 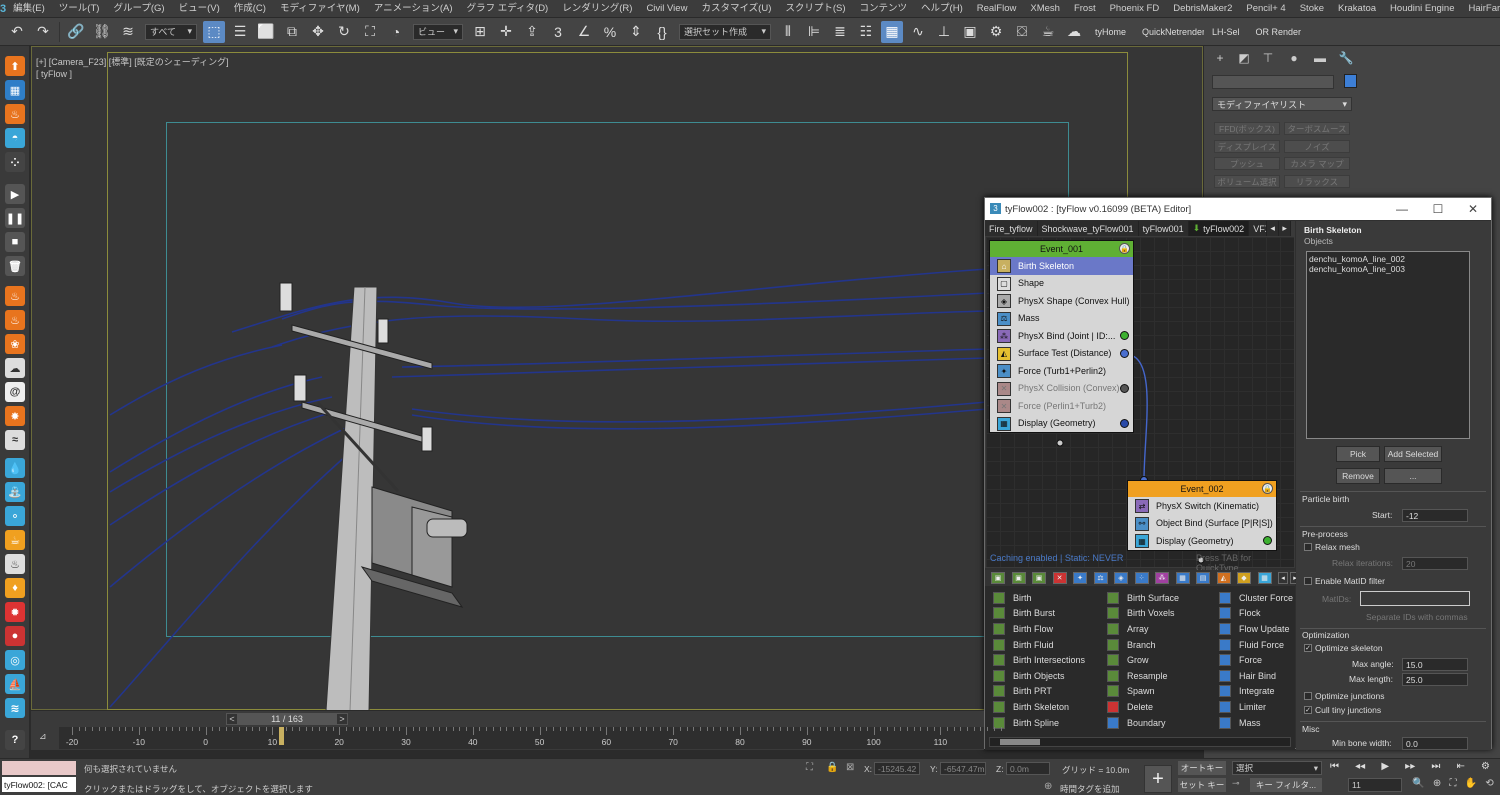 I want to click on create-tab-icon: +, so click(x=1220, y=58).